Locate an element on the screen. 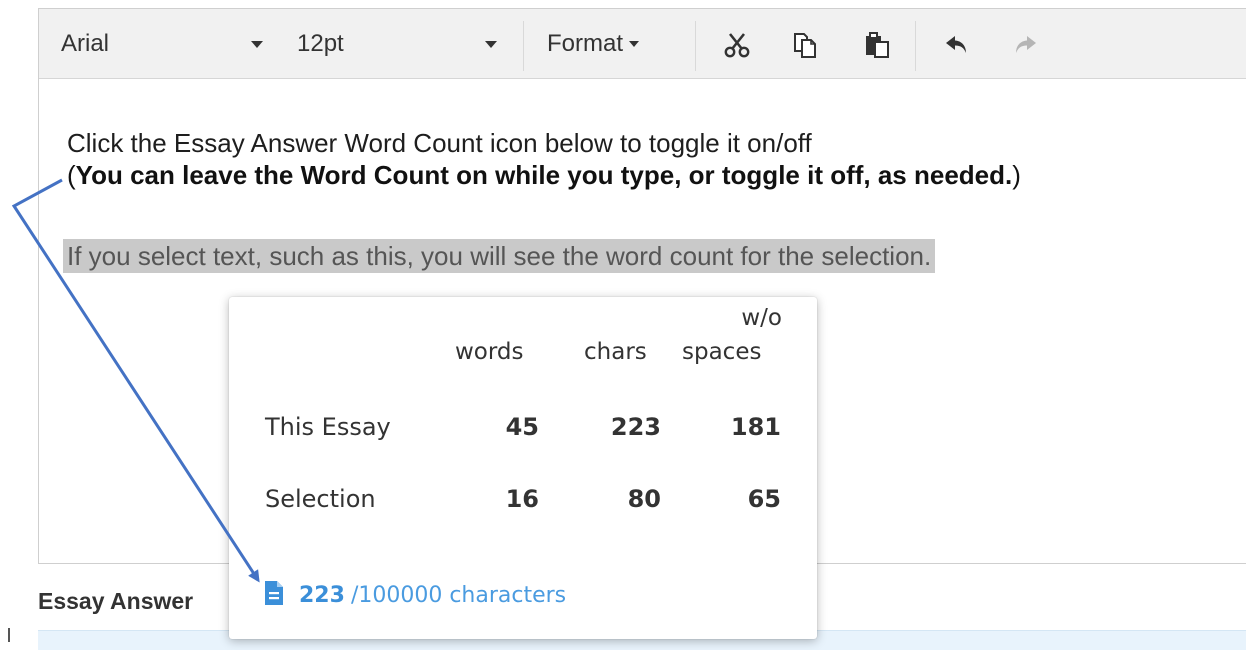 This screenshot has height=650, width=1246. font-size-select: 12pt is located at coordinates (402, 44).